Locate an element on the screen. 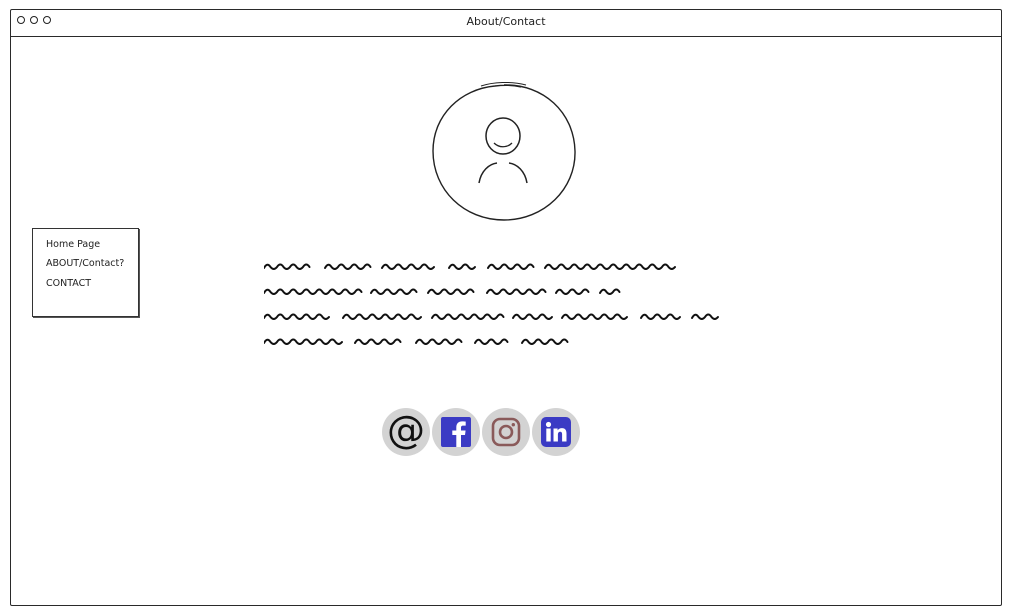  nav-item-contact: CONTACT is located at coordinates (68, 283).